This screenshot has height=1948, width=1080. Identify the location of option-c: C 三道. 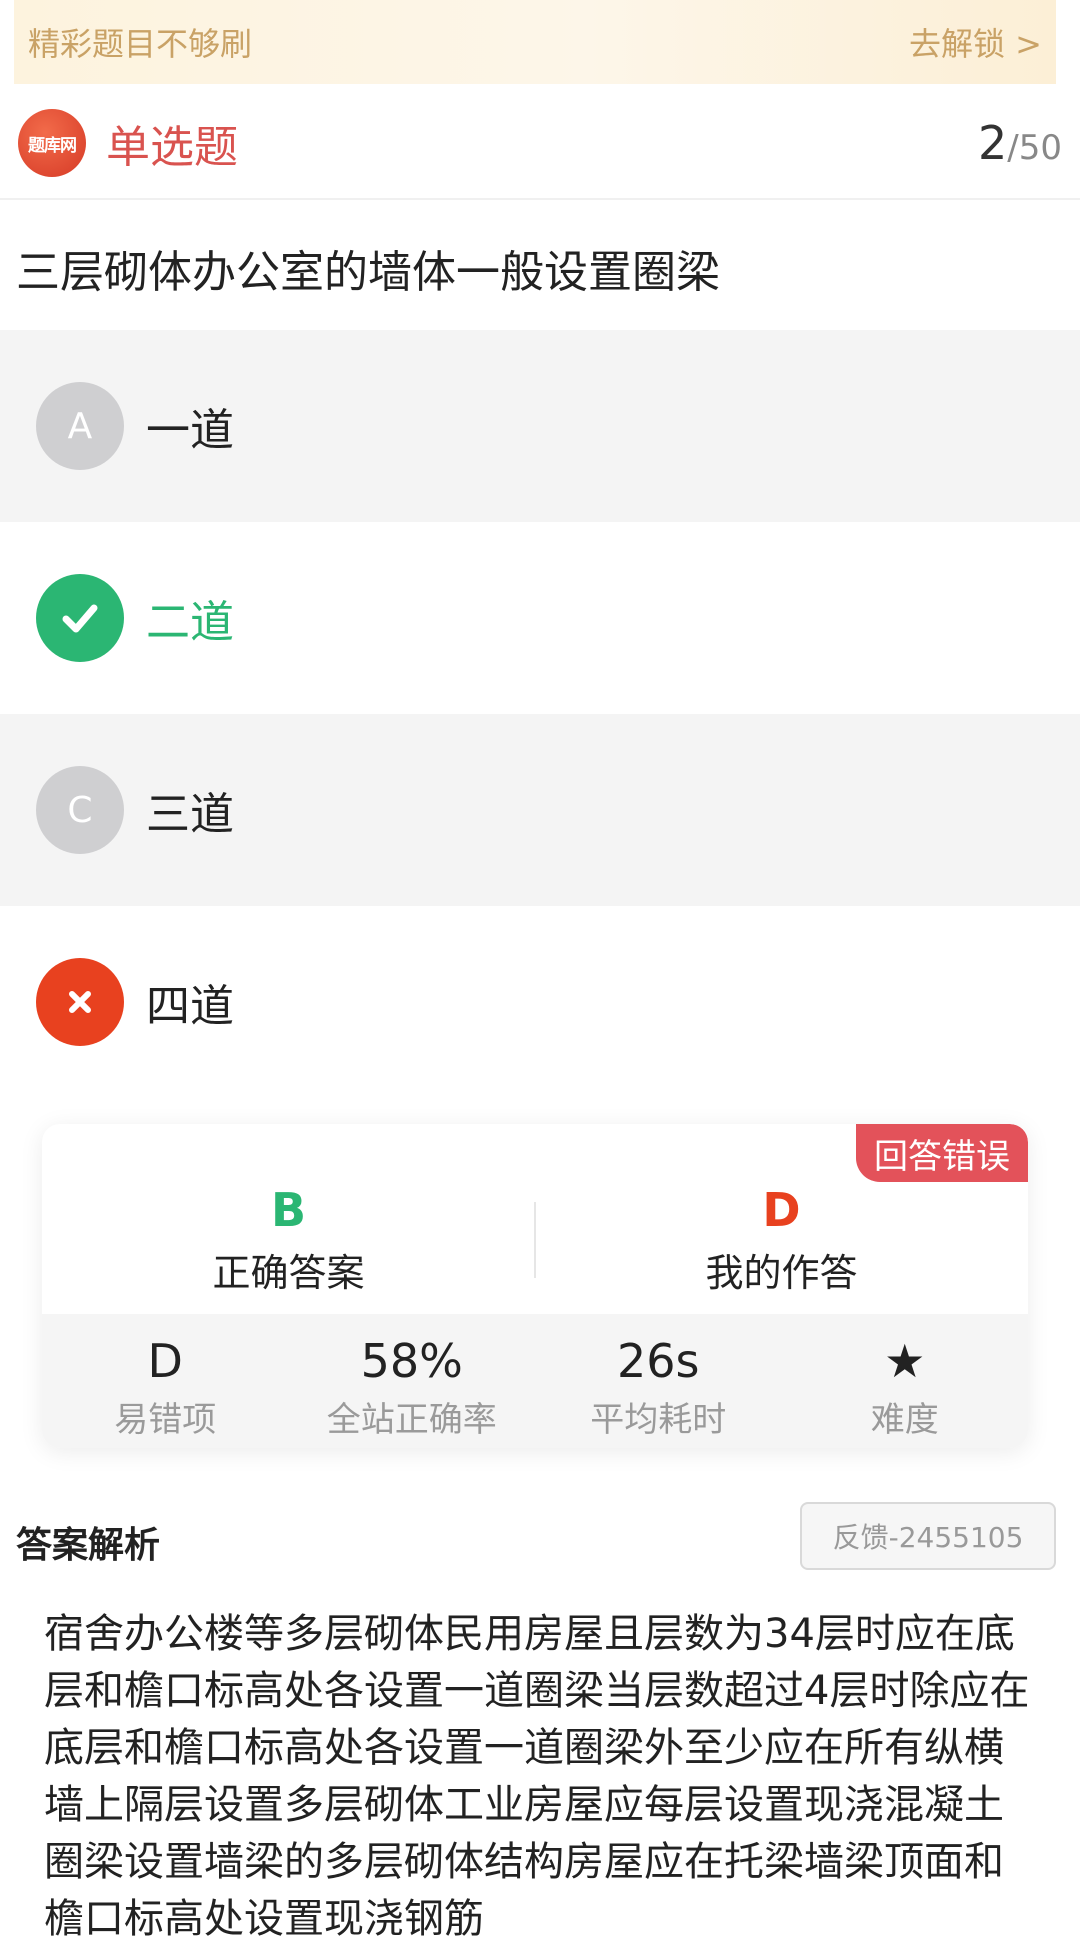
(540, 810).